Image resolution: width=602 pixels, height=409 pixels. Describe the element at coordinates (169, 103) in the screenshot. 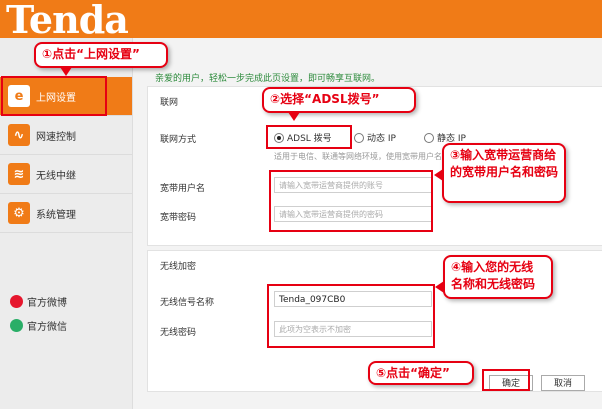

I see `internet-section-title: 联网` at that location.